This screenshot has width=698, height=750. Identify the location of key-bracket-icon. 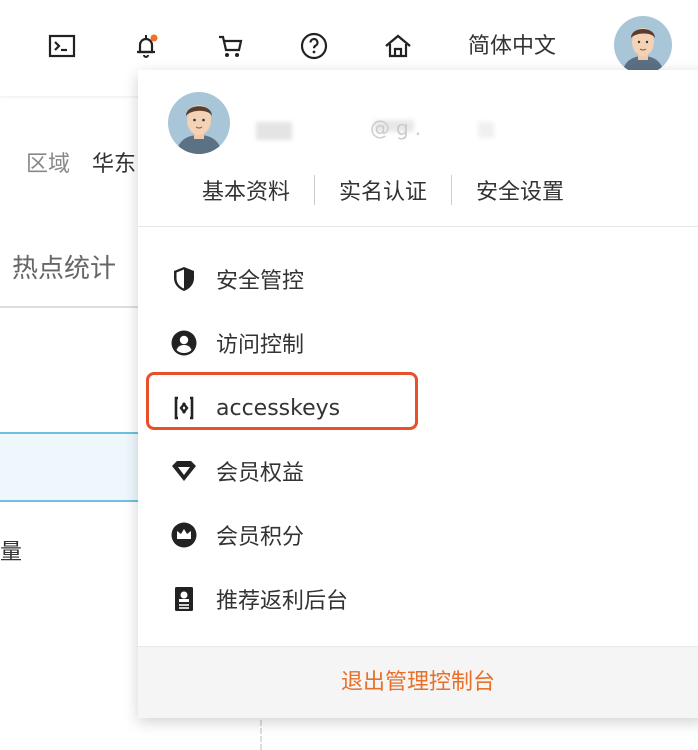
(184, 408).